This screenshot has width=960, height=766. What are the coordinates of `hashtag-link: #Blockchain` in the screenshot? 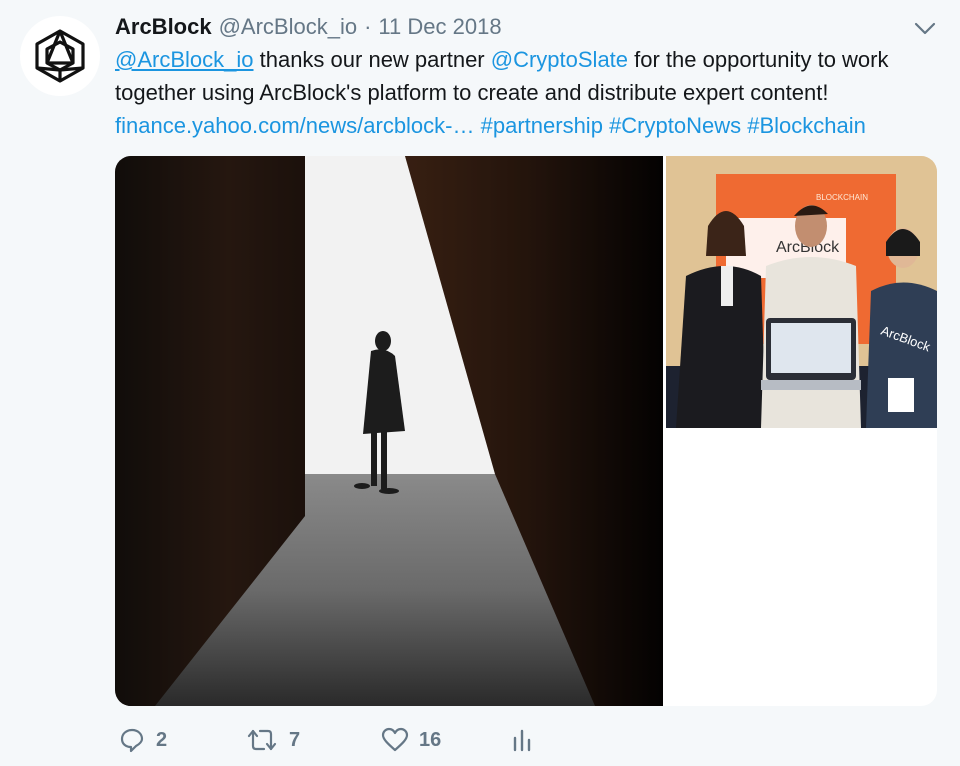 It's located at (806, 125).